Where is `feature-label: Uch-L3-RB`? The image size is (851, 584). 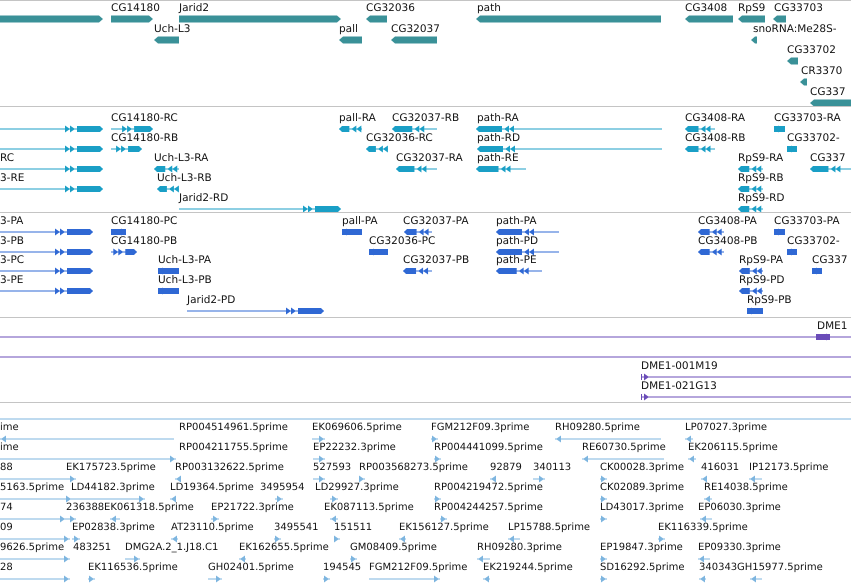 feature-label: Uch-L3-RB is located at coordinates (184, 178).